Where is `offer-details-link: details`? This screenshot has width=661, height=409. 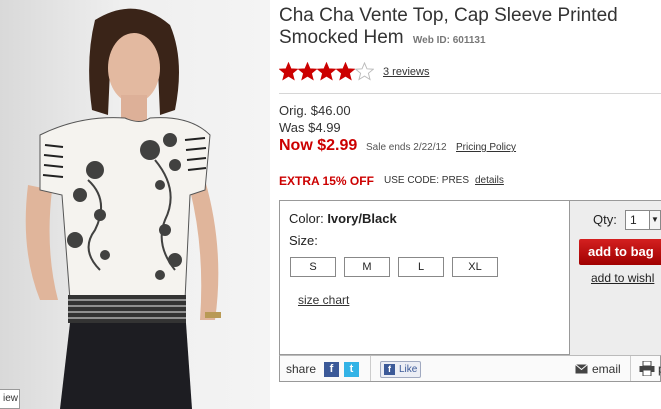
offer-details-link: details is located at coordinates (489, 180).